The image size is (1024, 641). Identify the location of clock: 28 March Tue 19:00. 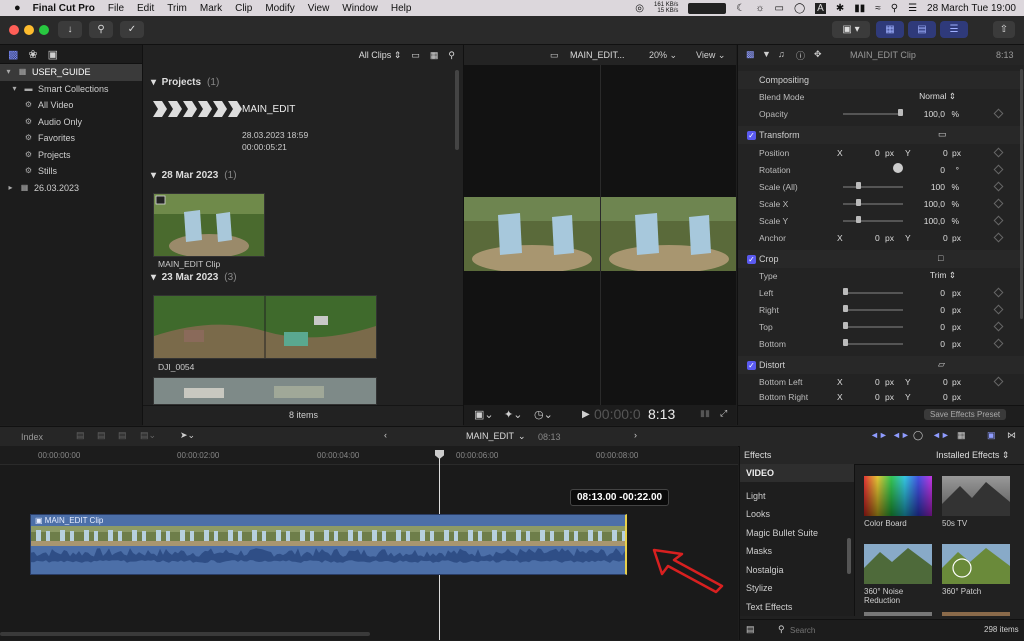
(971, 8).